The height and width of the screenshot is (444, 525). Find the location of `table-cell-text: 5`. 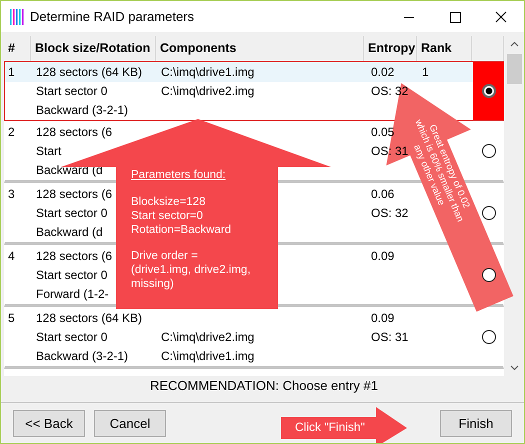

table-cell-text: 5 is located at coordinates (11, 318).